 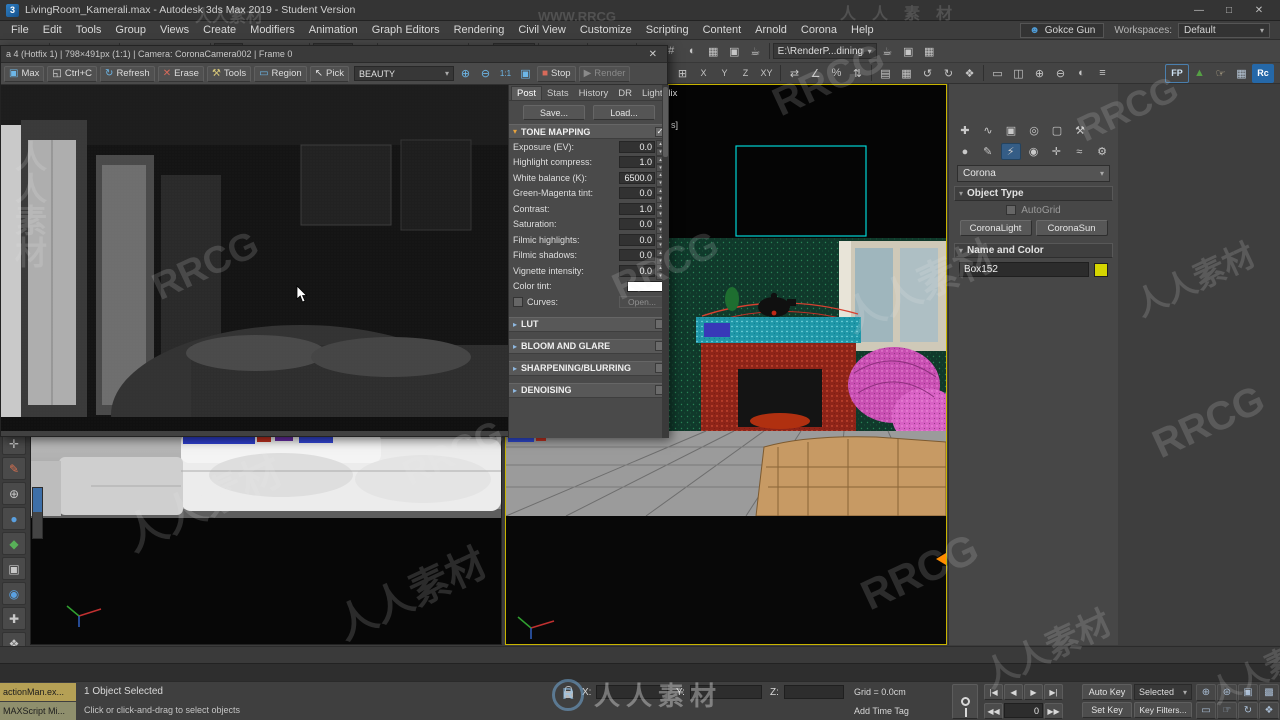 I want to click on maximize-viewport-toggle: ❖, so click(x=1269, y=710).